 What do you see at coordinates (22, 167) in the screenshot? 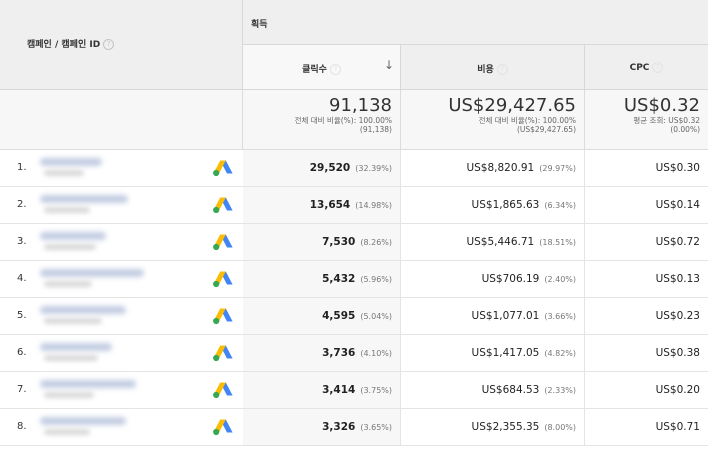
I see `row-number: 1.` at bounding box center [22, 167].